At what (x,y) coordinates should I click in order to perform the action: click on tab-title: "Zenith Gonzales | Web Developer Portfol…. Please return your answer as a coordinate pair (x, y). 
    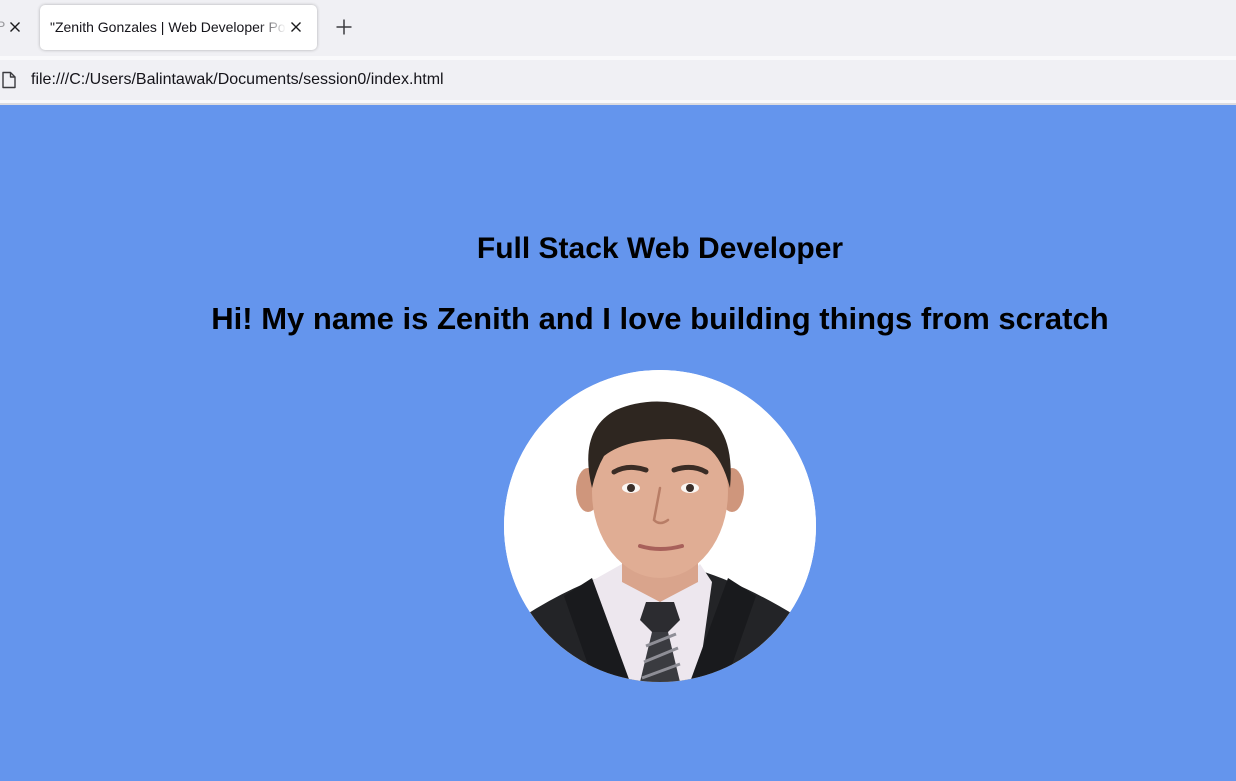
    Looking at the image, I should click on (168, 27).